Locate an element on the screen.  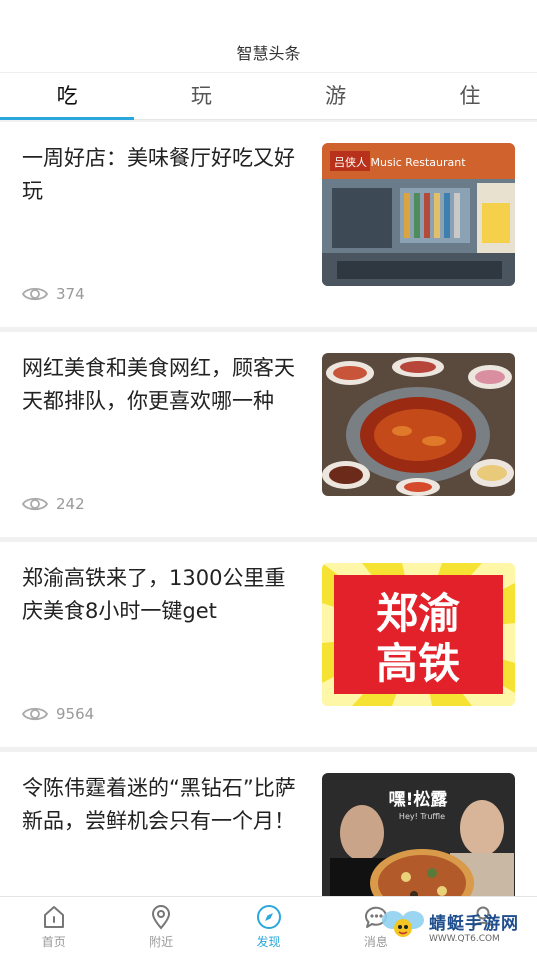
page-title: 智慧头条 is located at coordinates (268, 53).